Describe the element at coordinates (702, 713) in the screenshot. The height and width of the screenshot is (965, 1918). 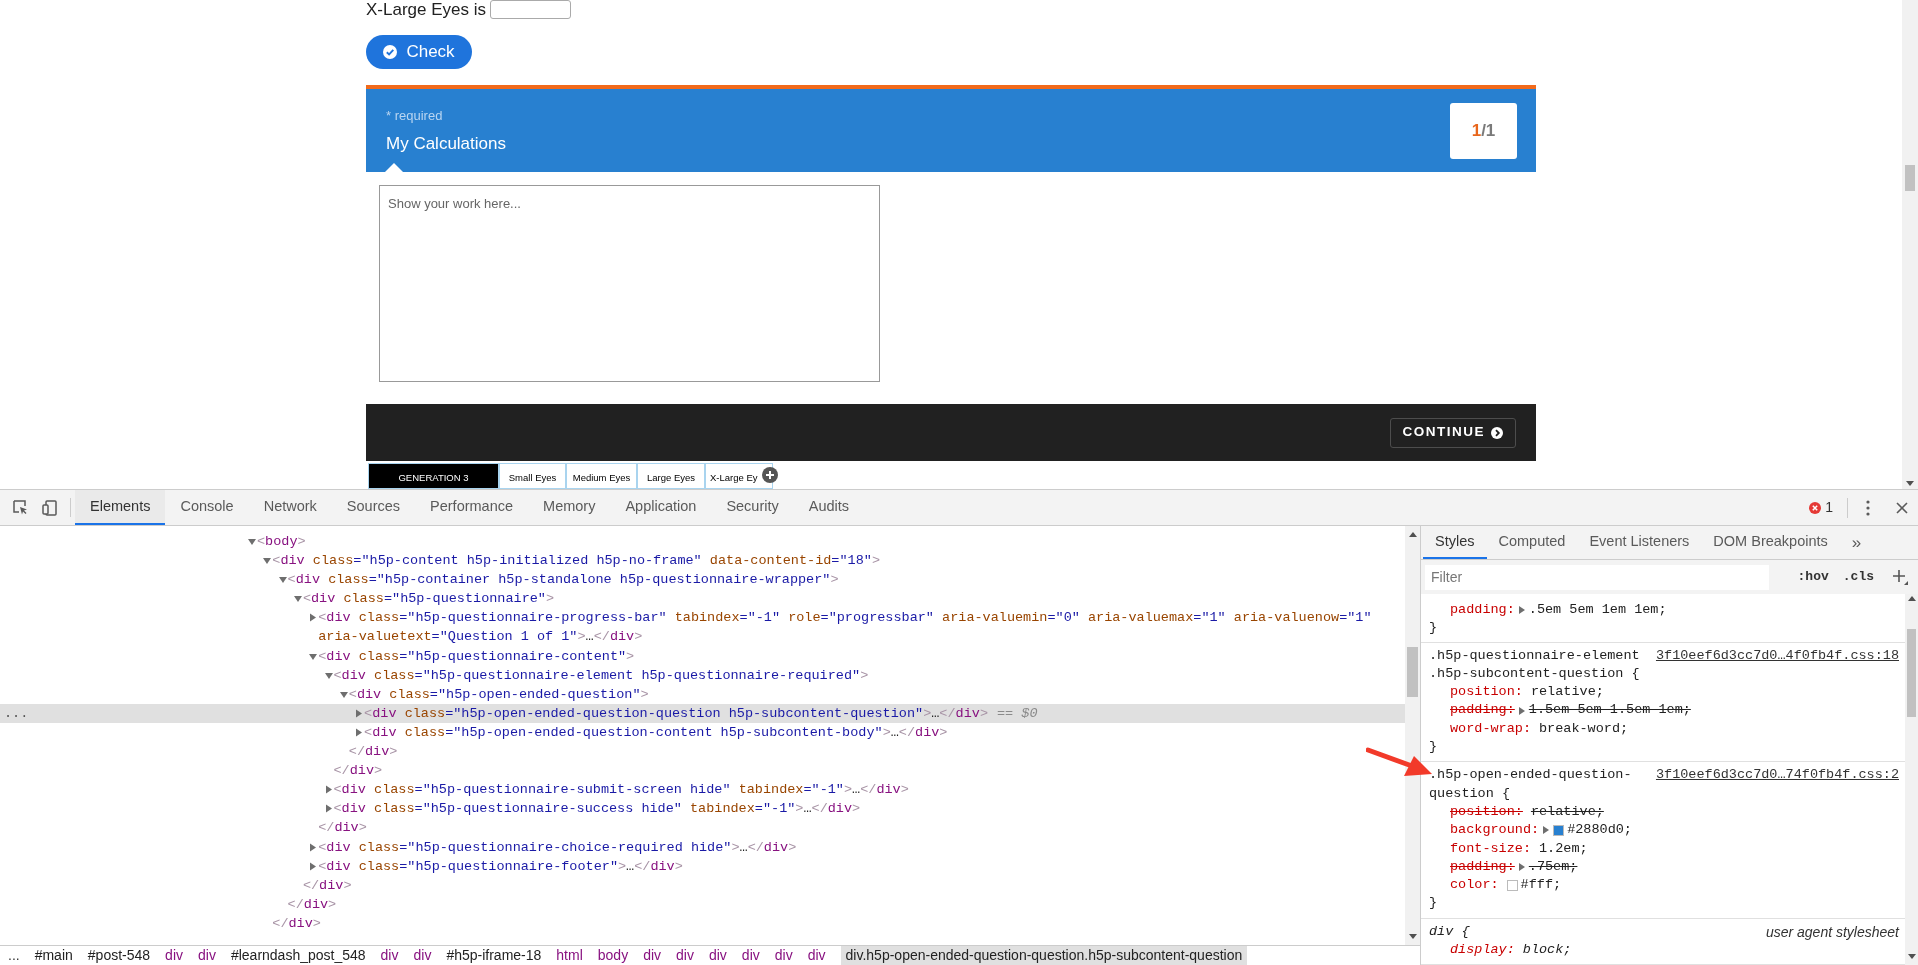
I see `dom-node-row: ... <div class="h5p-open-ended-question-question h5p-subcontent-question">…</div> == $0` at that location.